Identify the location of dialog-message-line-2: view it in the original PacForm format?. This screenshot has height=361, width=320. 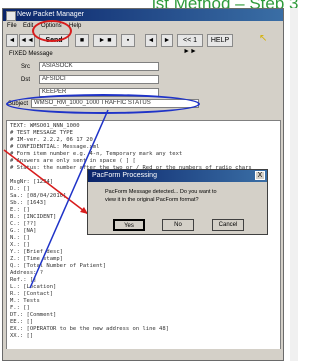
(152, 200).